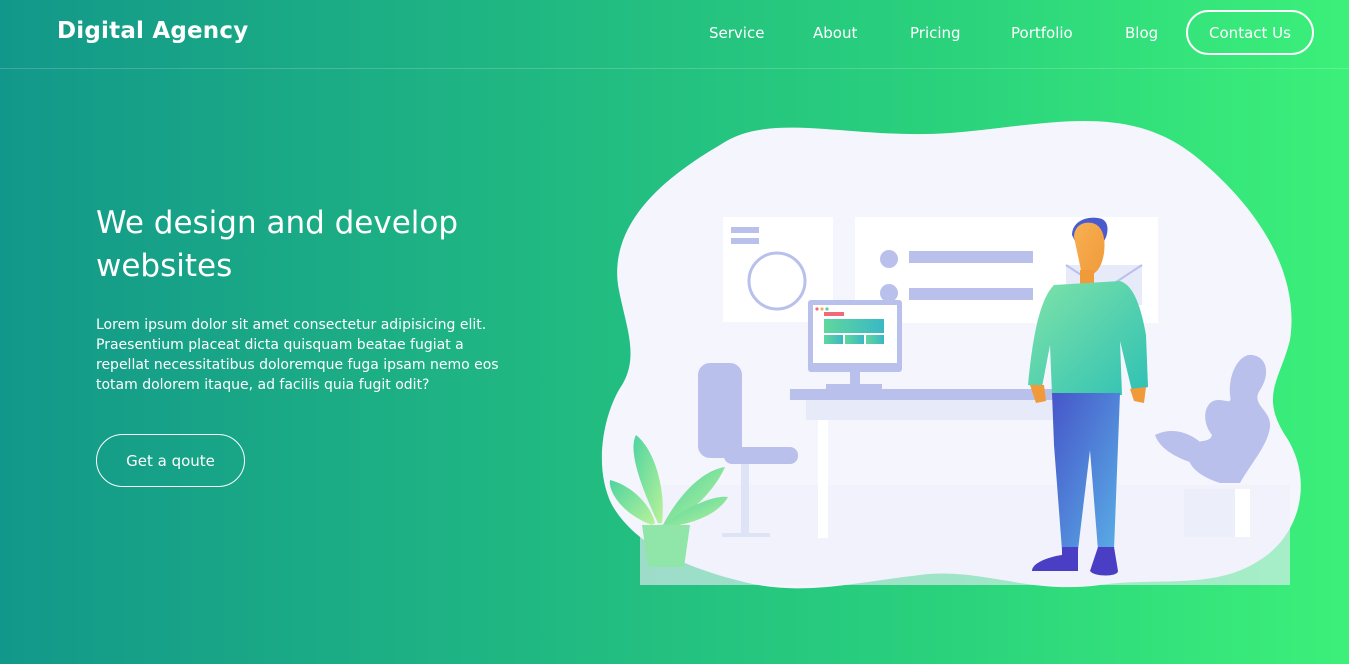  What do you see at coordinates (745, 500) in the screenshot?
I see `chair-leg` at bounding box center [745, 500].